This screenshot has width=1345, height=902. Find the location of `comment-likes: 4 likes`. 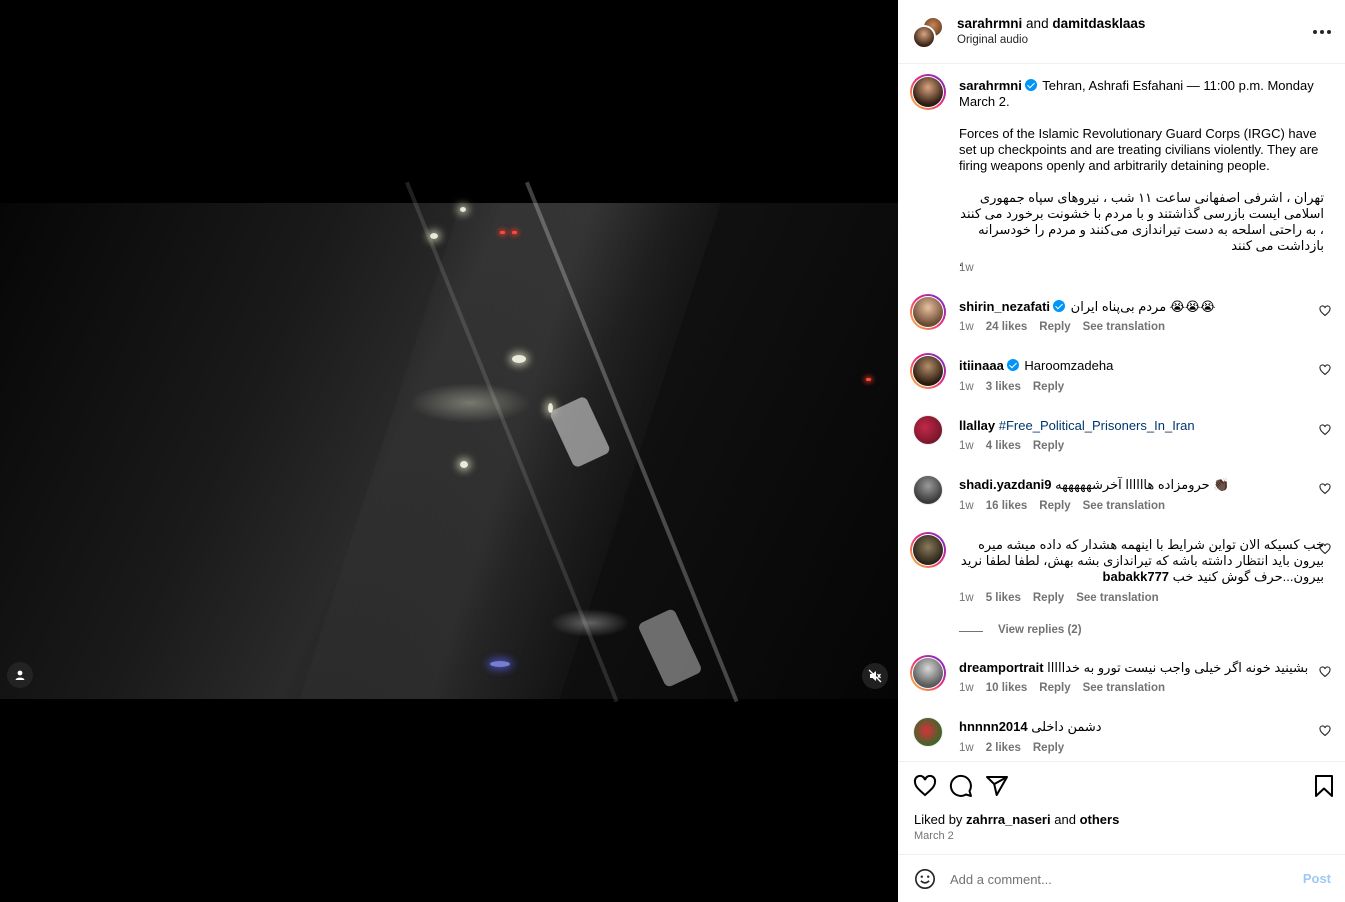

comment-likes: 4 likes is located at coordinates (1003, 446).